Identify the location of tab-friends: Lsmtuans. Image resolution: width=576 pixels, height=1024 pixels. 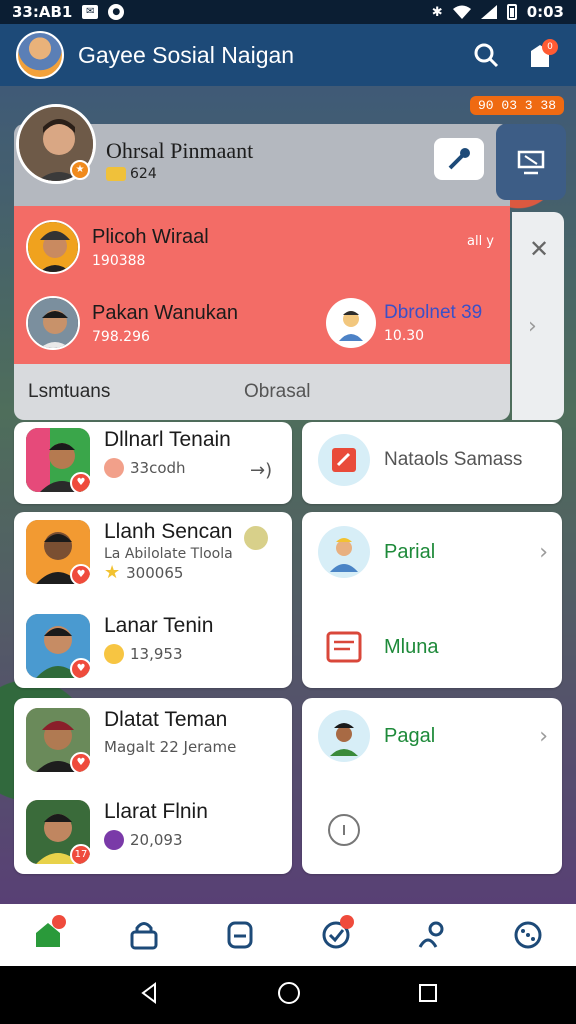
(129, 392).